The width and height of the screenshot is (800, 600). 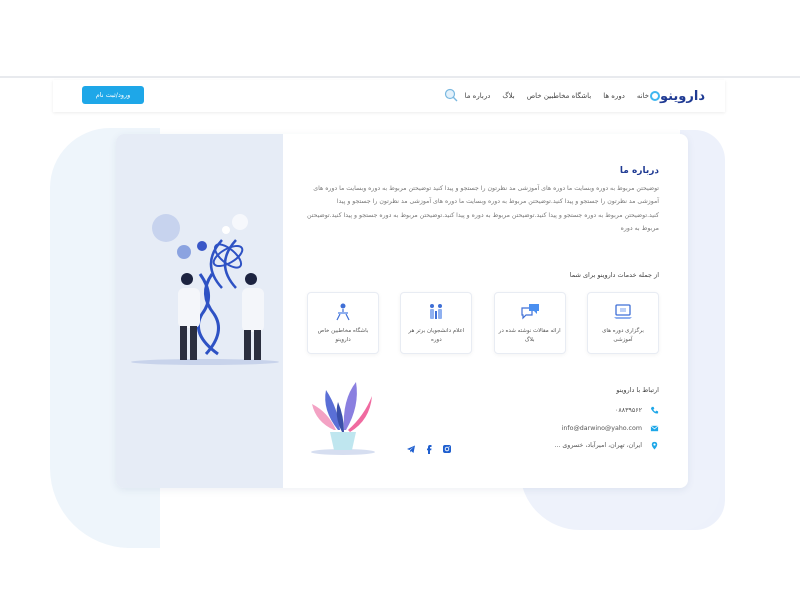 I want to click on social-links, so click(x=429, y=449).